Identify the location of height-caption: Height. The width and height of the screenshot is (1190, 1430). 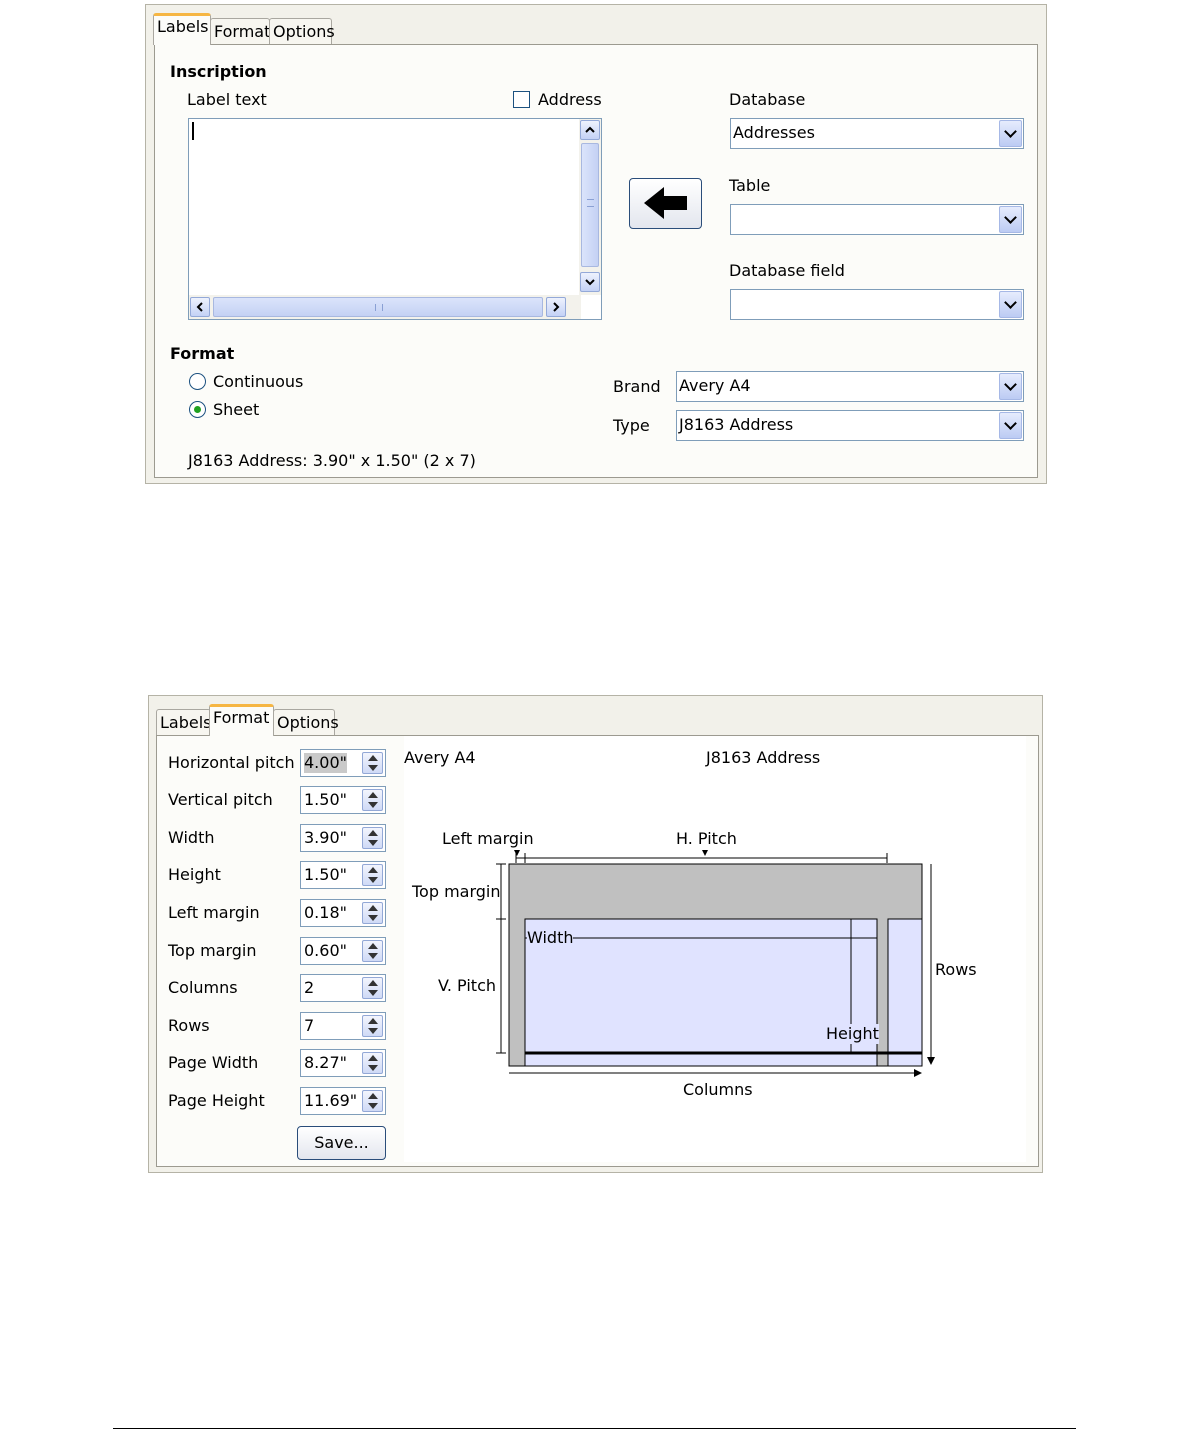
(852, 1034).